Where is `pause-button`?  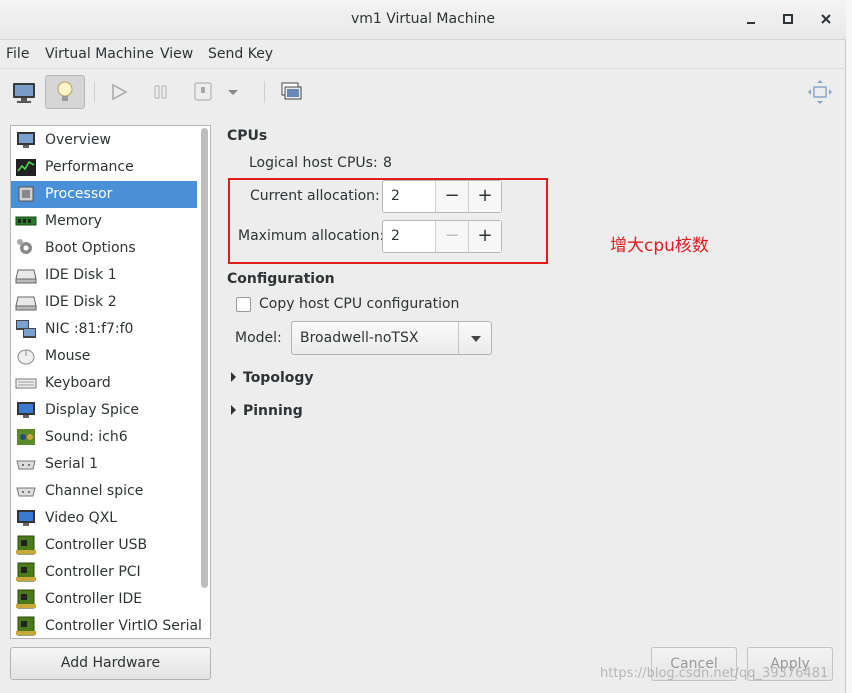
pause-button is located at coordinates (161, 92).